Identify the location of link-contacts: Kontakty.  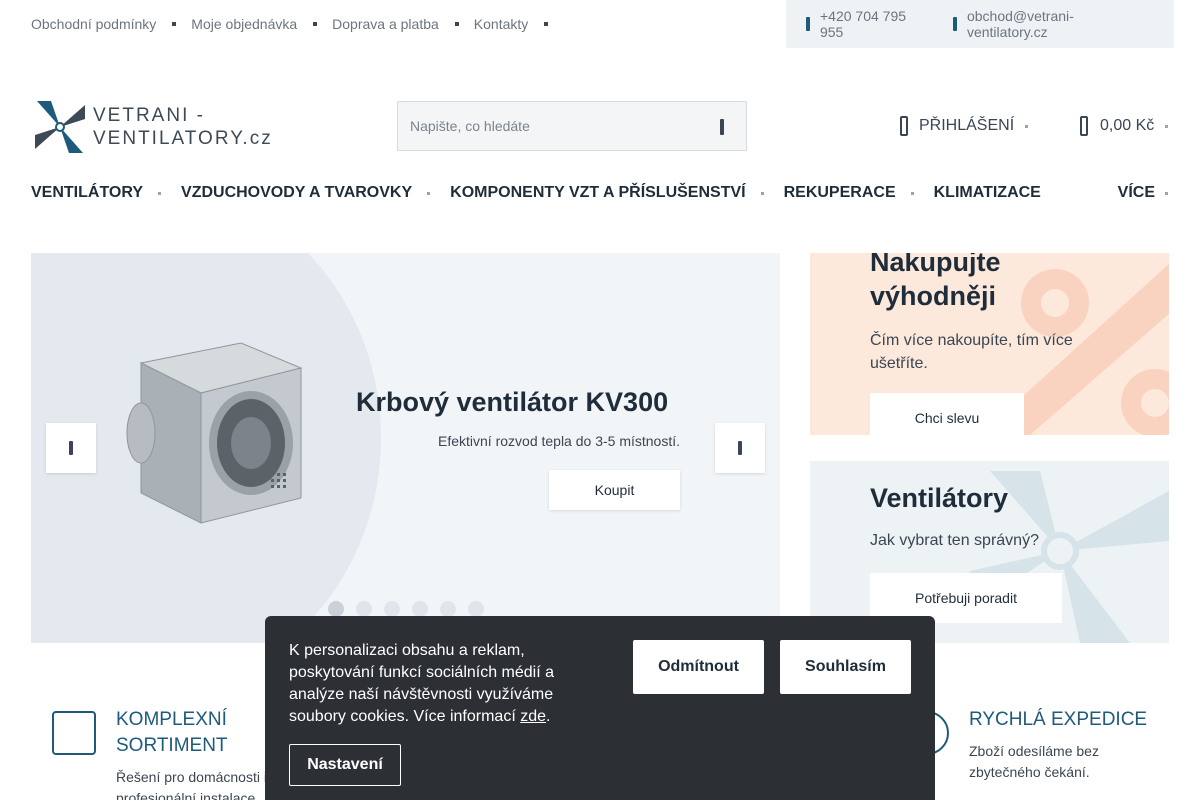
(518, 24).